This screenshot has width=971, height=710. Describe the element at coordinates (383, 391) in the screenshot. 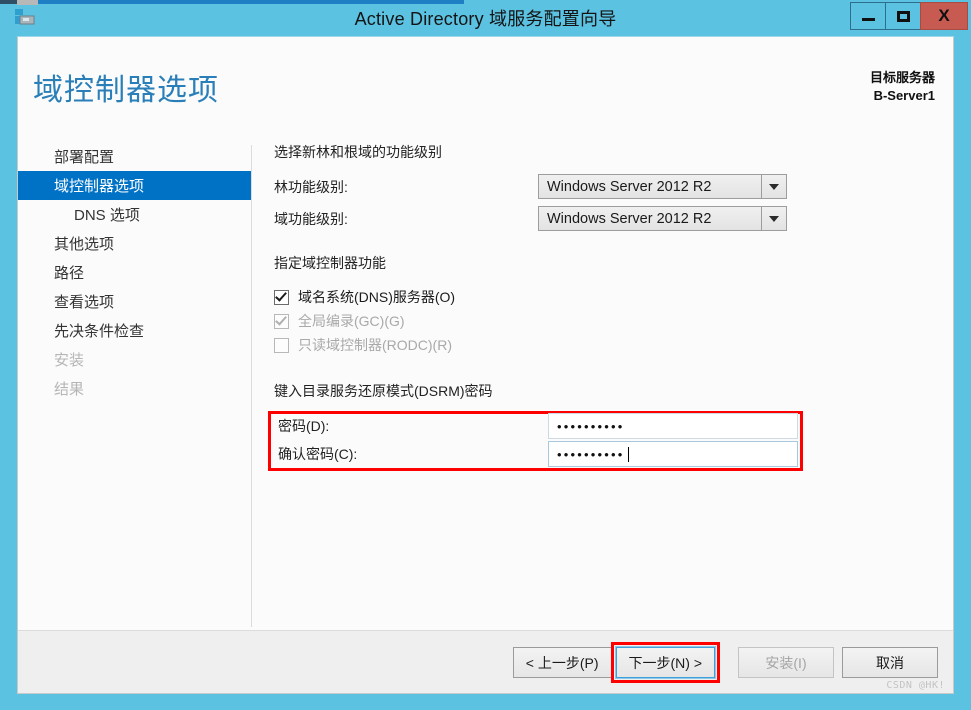

I see `dsrm-heading: 键入目录服务还原模式(DSRM)密码` at that location.